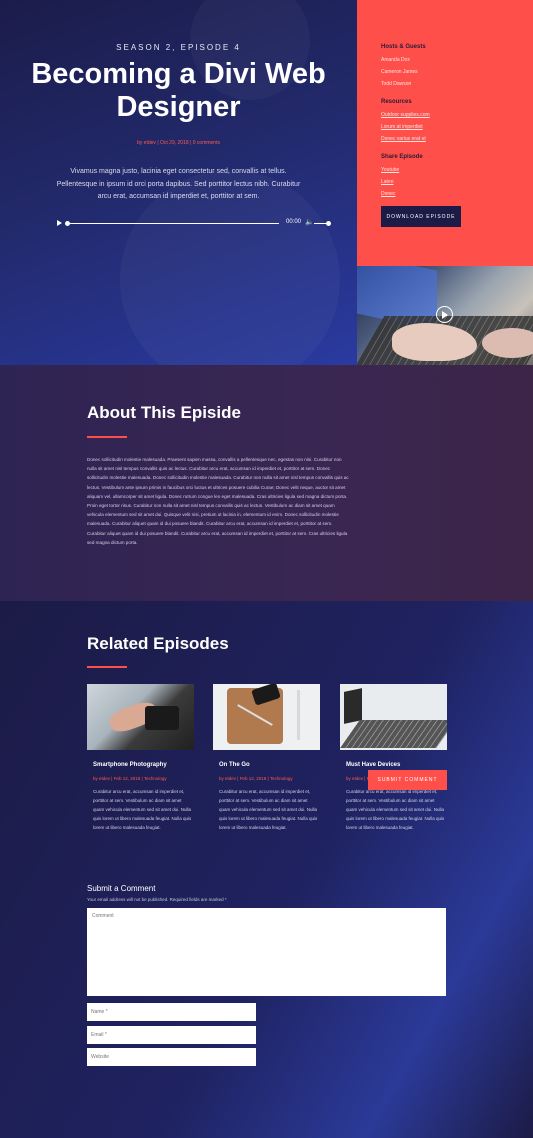 This screenshot has height=1138, width=533. What do you see at coordinates (121, 888) in the screenshot?
I see `comment-form-heading: Submit a Comment` at bounding box center [121, 888].